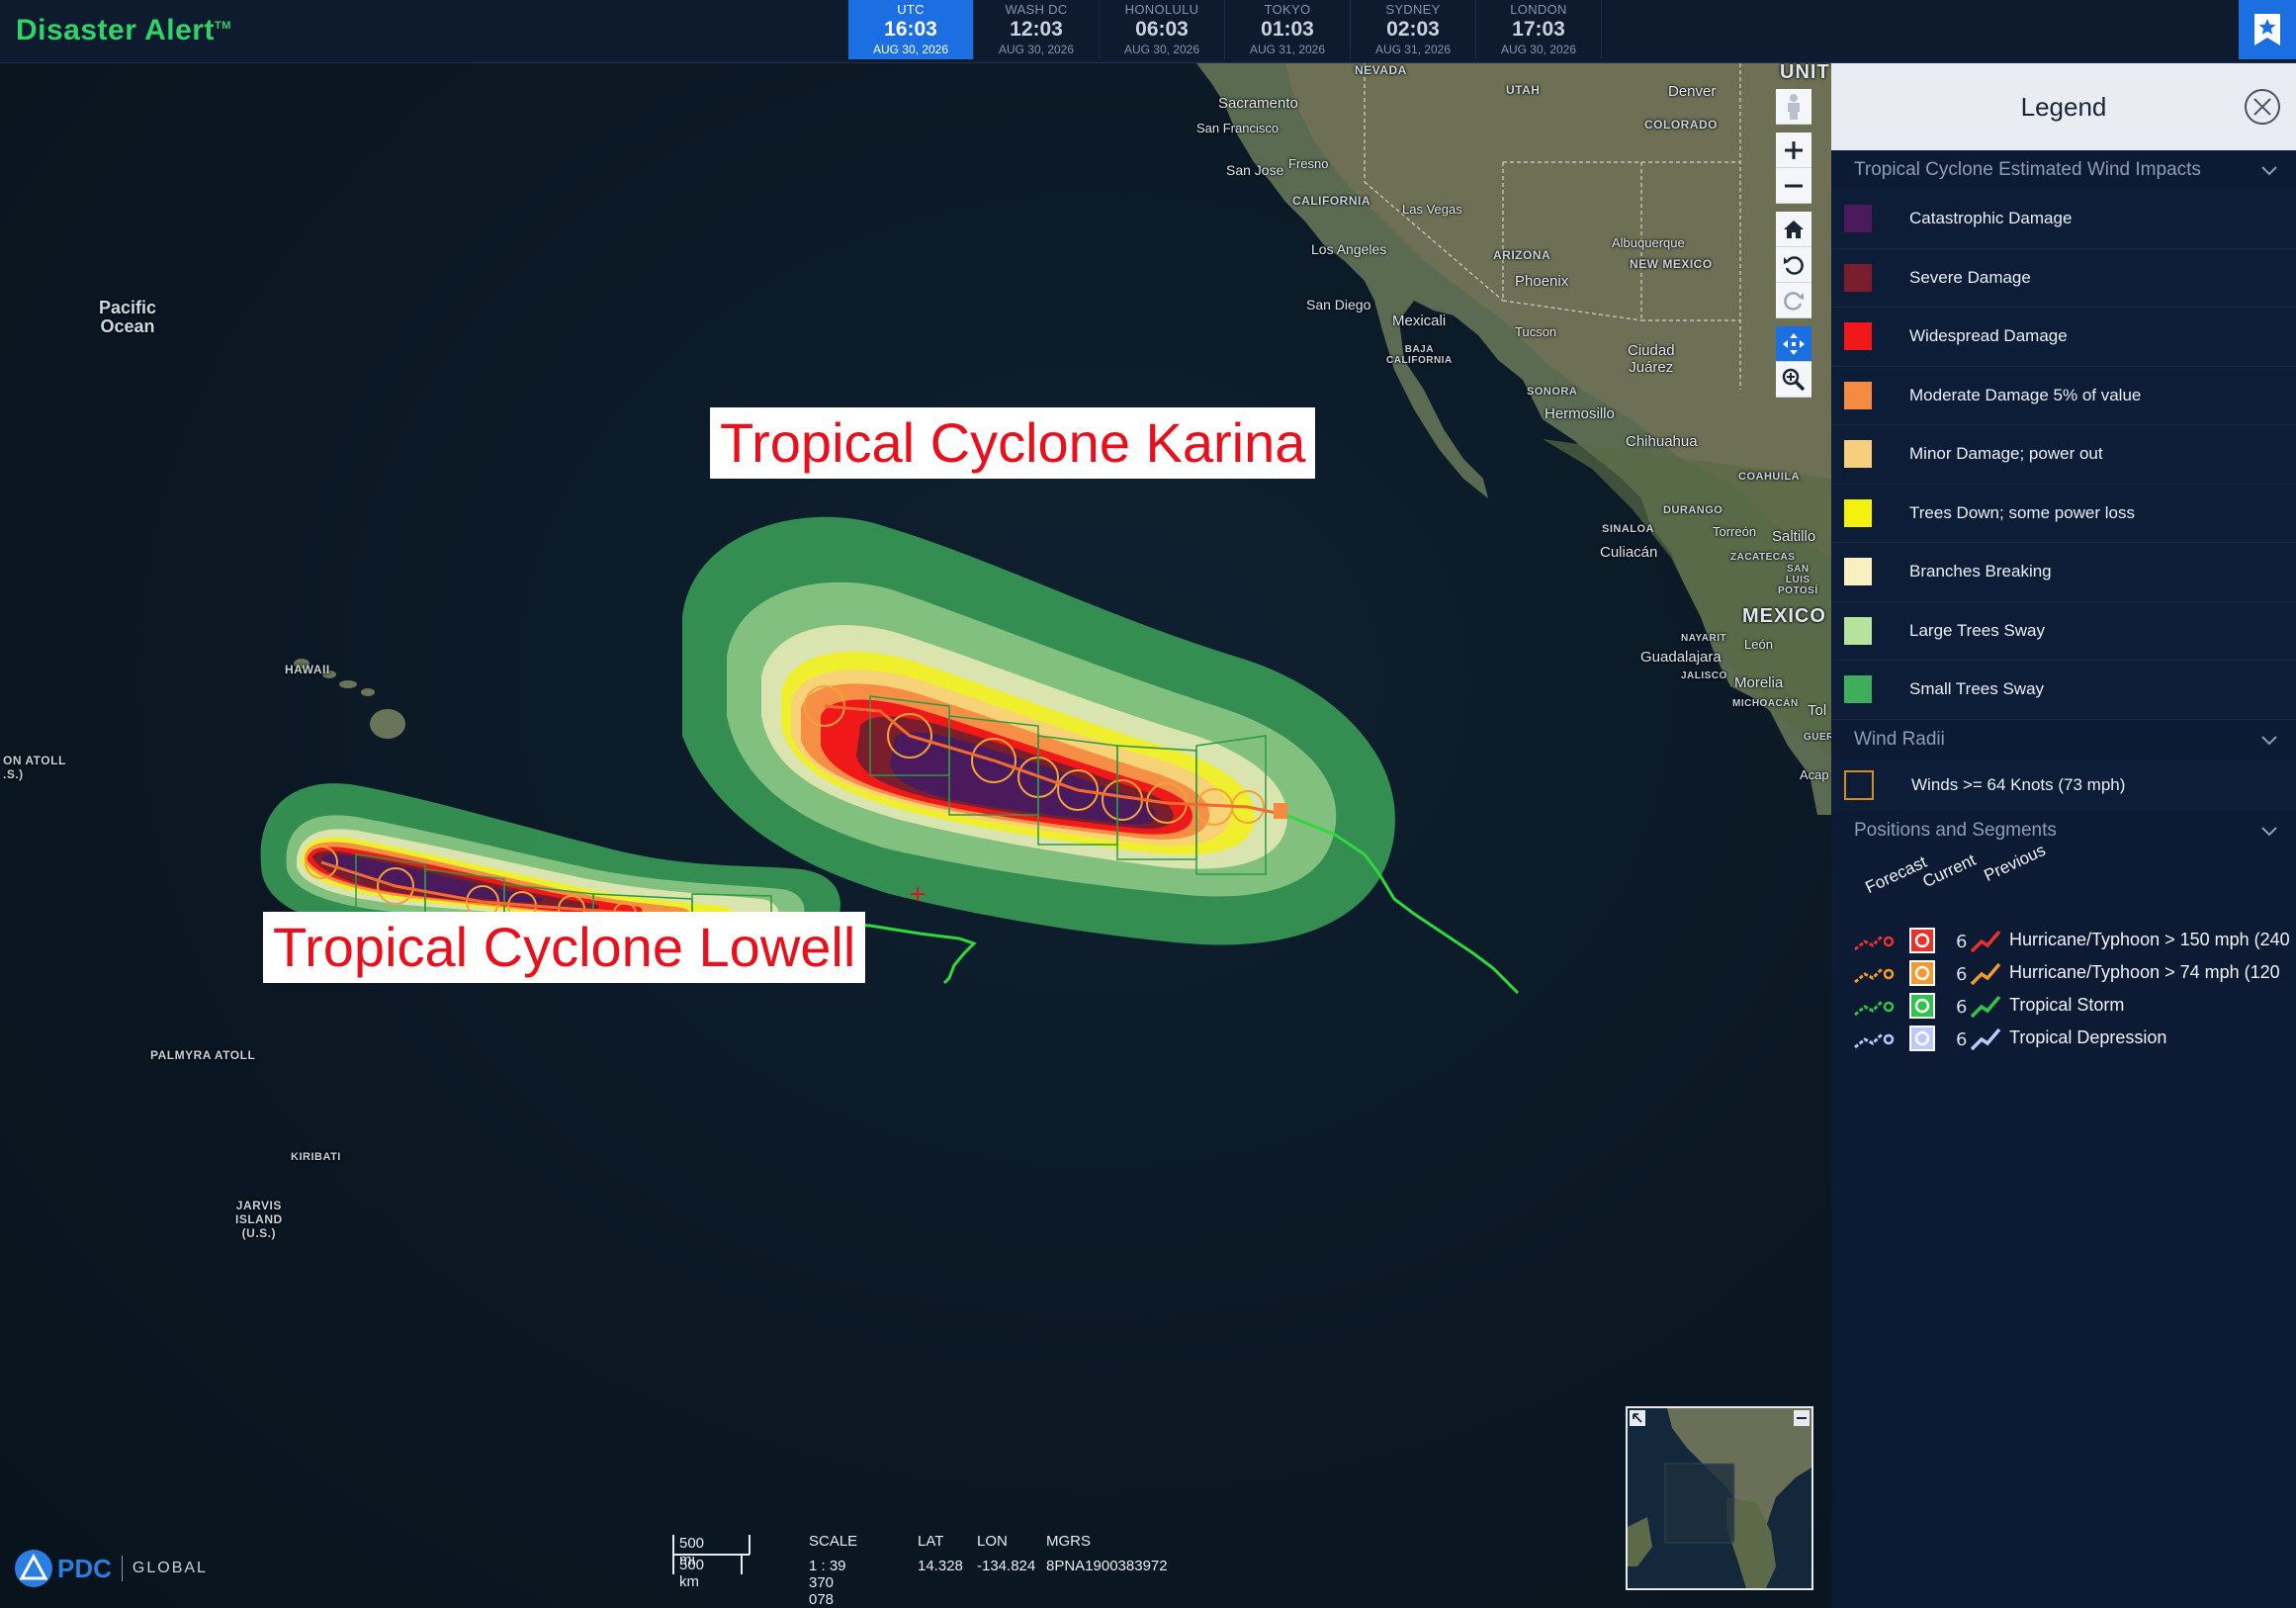 This screenshot has height=1608, width=2296. What do you see at coordinates (2063, 278) in the screenshot?
I see `legend-item: Severe Damage` at bounding box center [2063, 278].